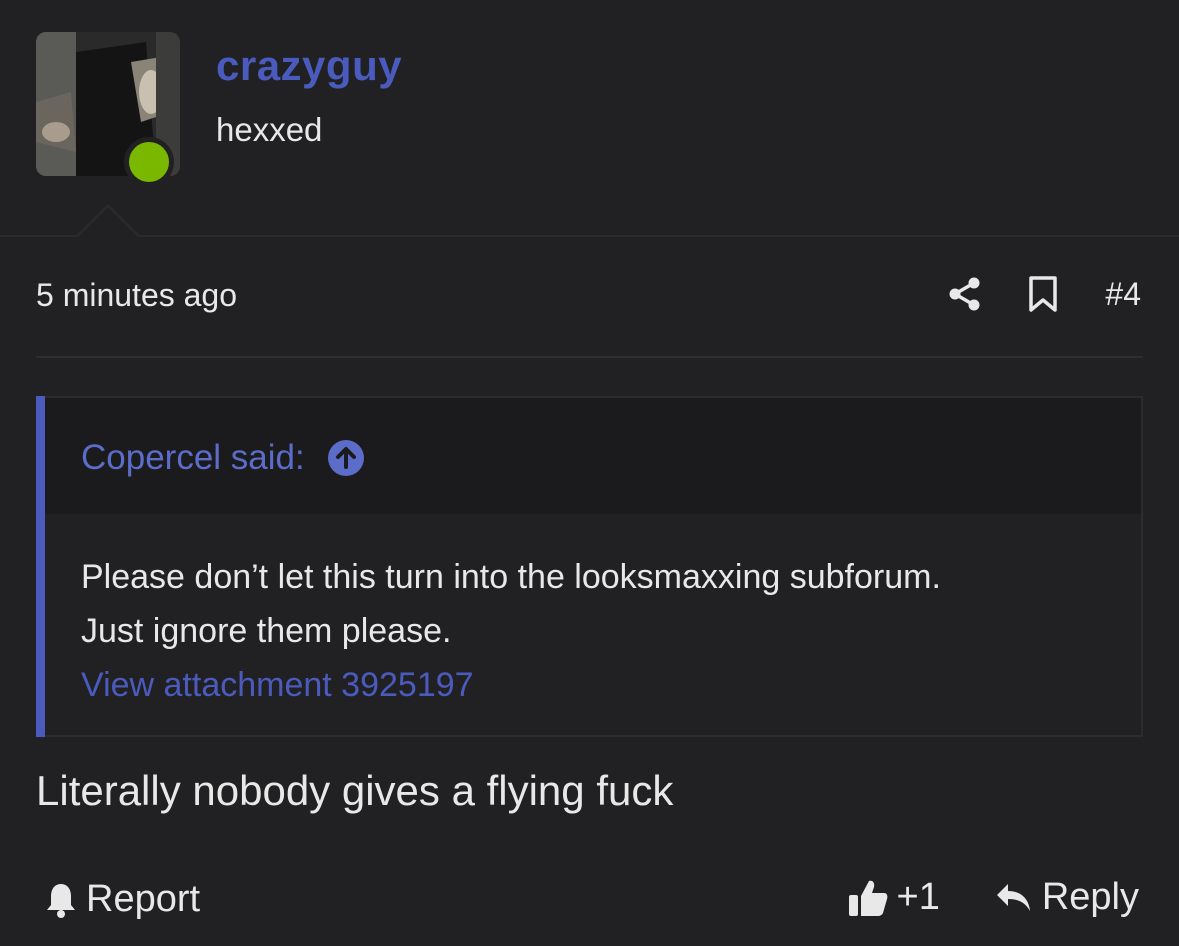 The height and width of the screenshot is (946, 1179). I want to click on post-number-link: #4, so click(1123, 294).